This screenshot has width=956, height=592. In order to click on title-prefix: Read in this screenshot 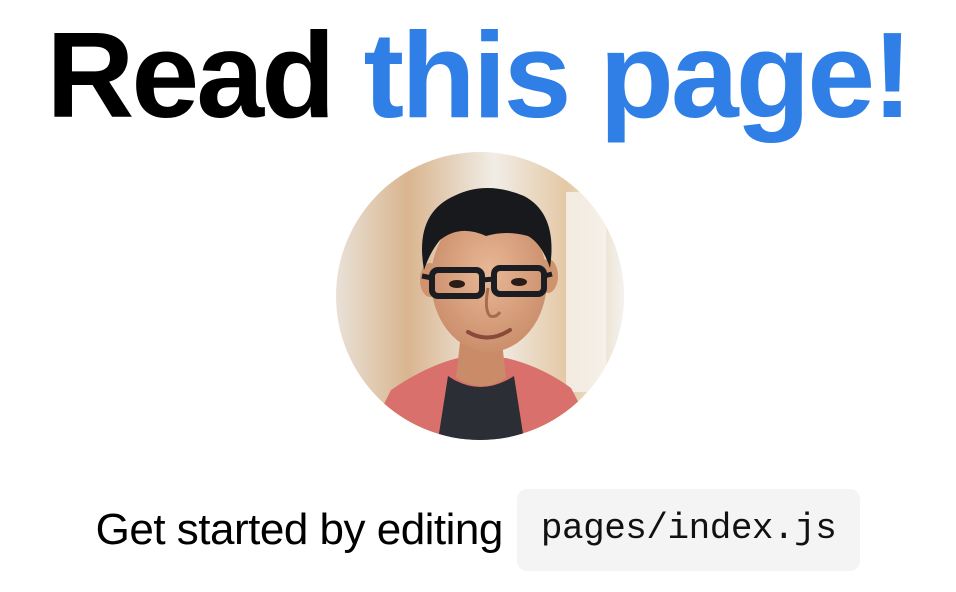, I will do `click(190, 75)`.